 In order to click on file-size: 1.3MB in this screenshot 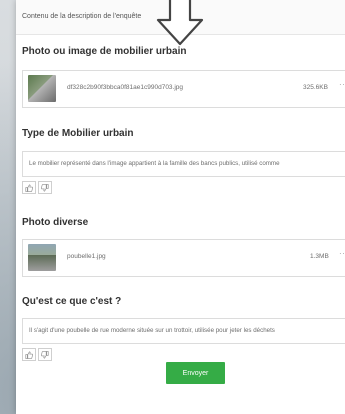, I will do `click(319, 256)`.